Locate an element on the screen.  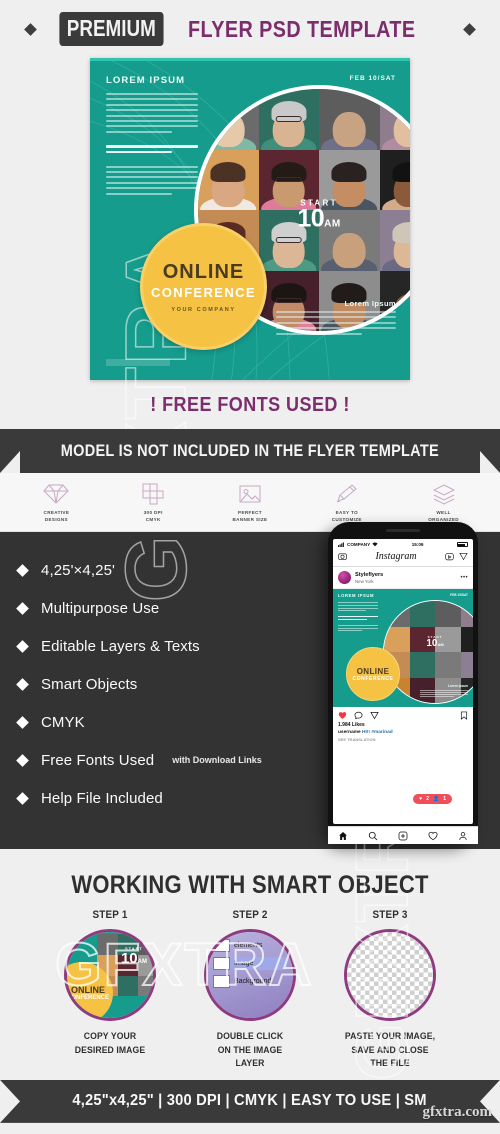
status-bar: COMPANY 15:09 is located at coordinates (403, 543).